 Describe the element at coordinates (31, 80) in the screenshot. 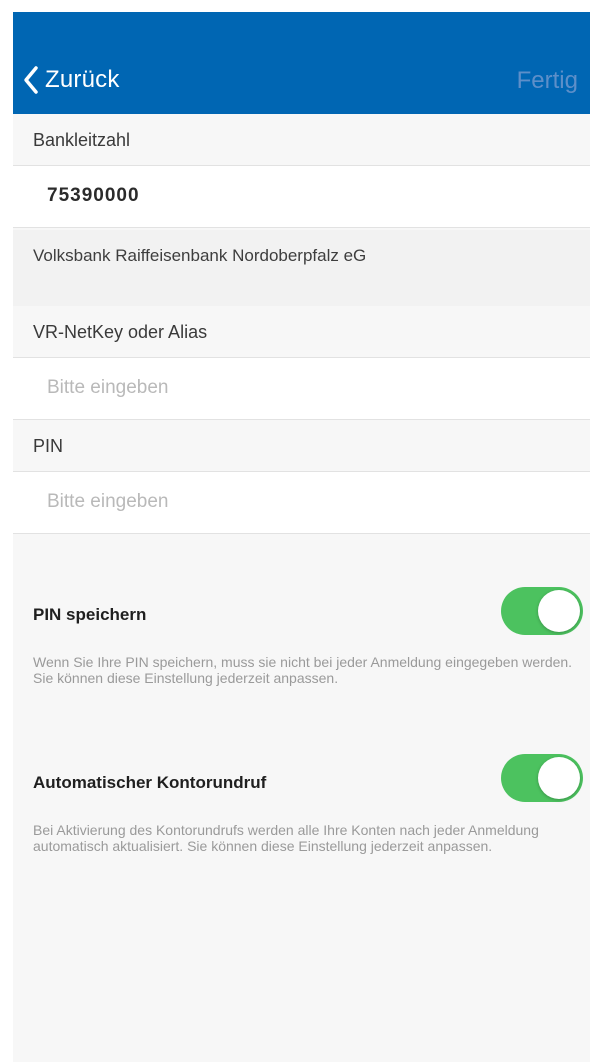

I see `chevron-left-icon` at that location.